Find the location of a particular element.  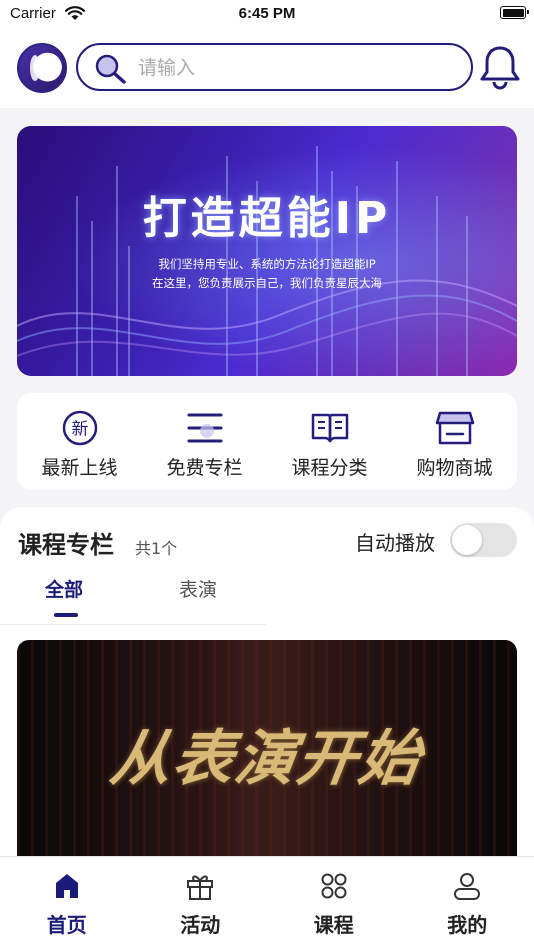

book-icon is located at coordinates (329, 428).